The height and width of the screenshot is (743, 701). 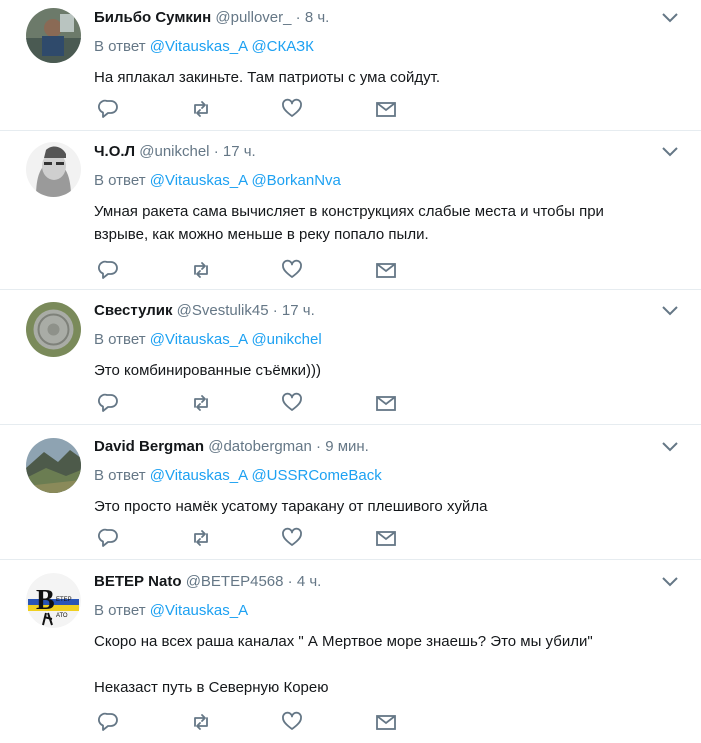 What do you see at coordinates (207, 370) in the screenshot?
I see `tweet-text: Это комбинированные съёмки)))` at bounding box center [207, 370].